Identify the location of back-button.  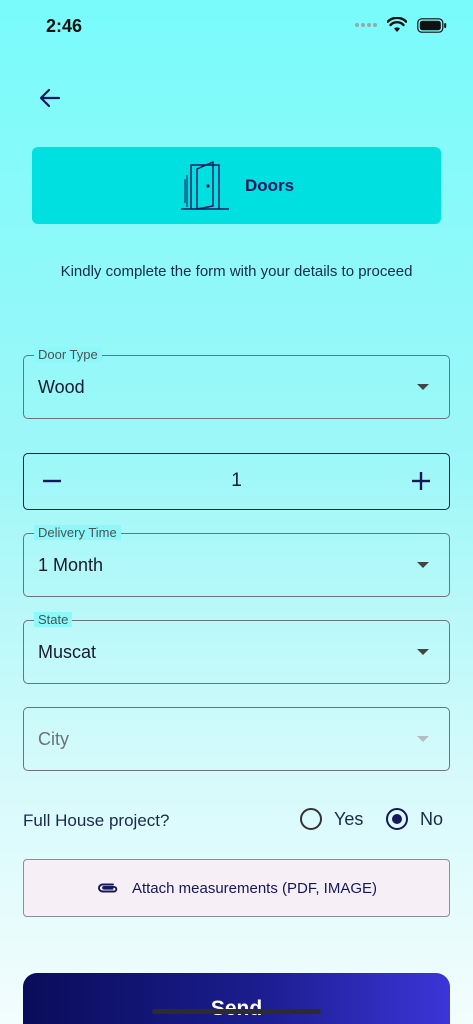
(50, 98).